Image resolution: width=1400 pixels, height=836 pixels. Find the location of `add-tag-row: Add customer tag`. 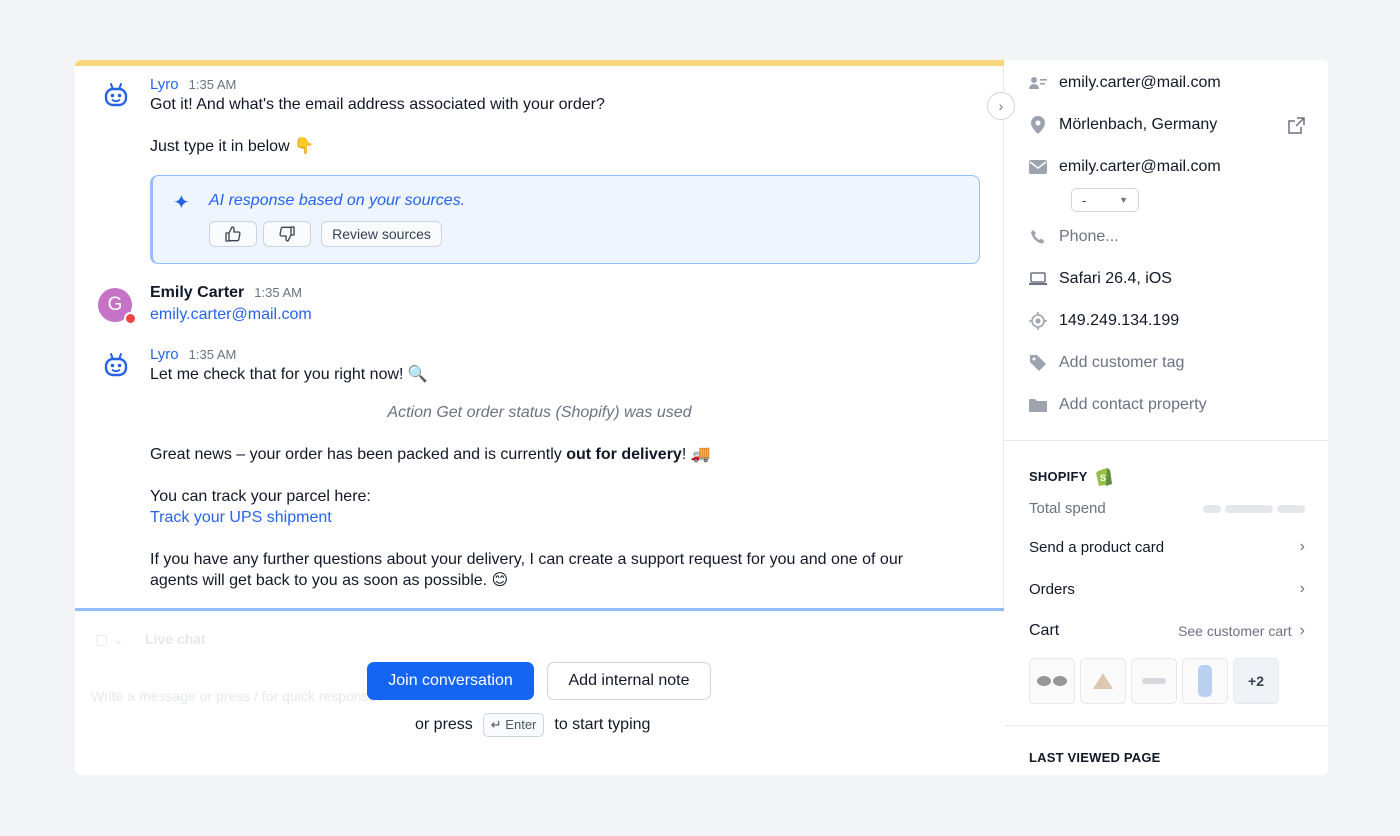

add-tag-row: Add customer tag is located at coordinates (1106, 363).